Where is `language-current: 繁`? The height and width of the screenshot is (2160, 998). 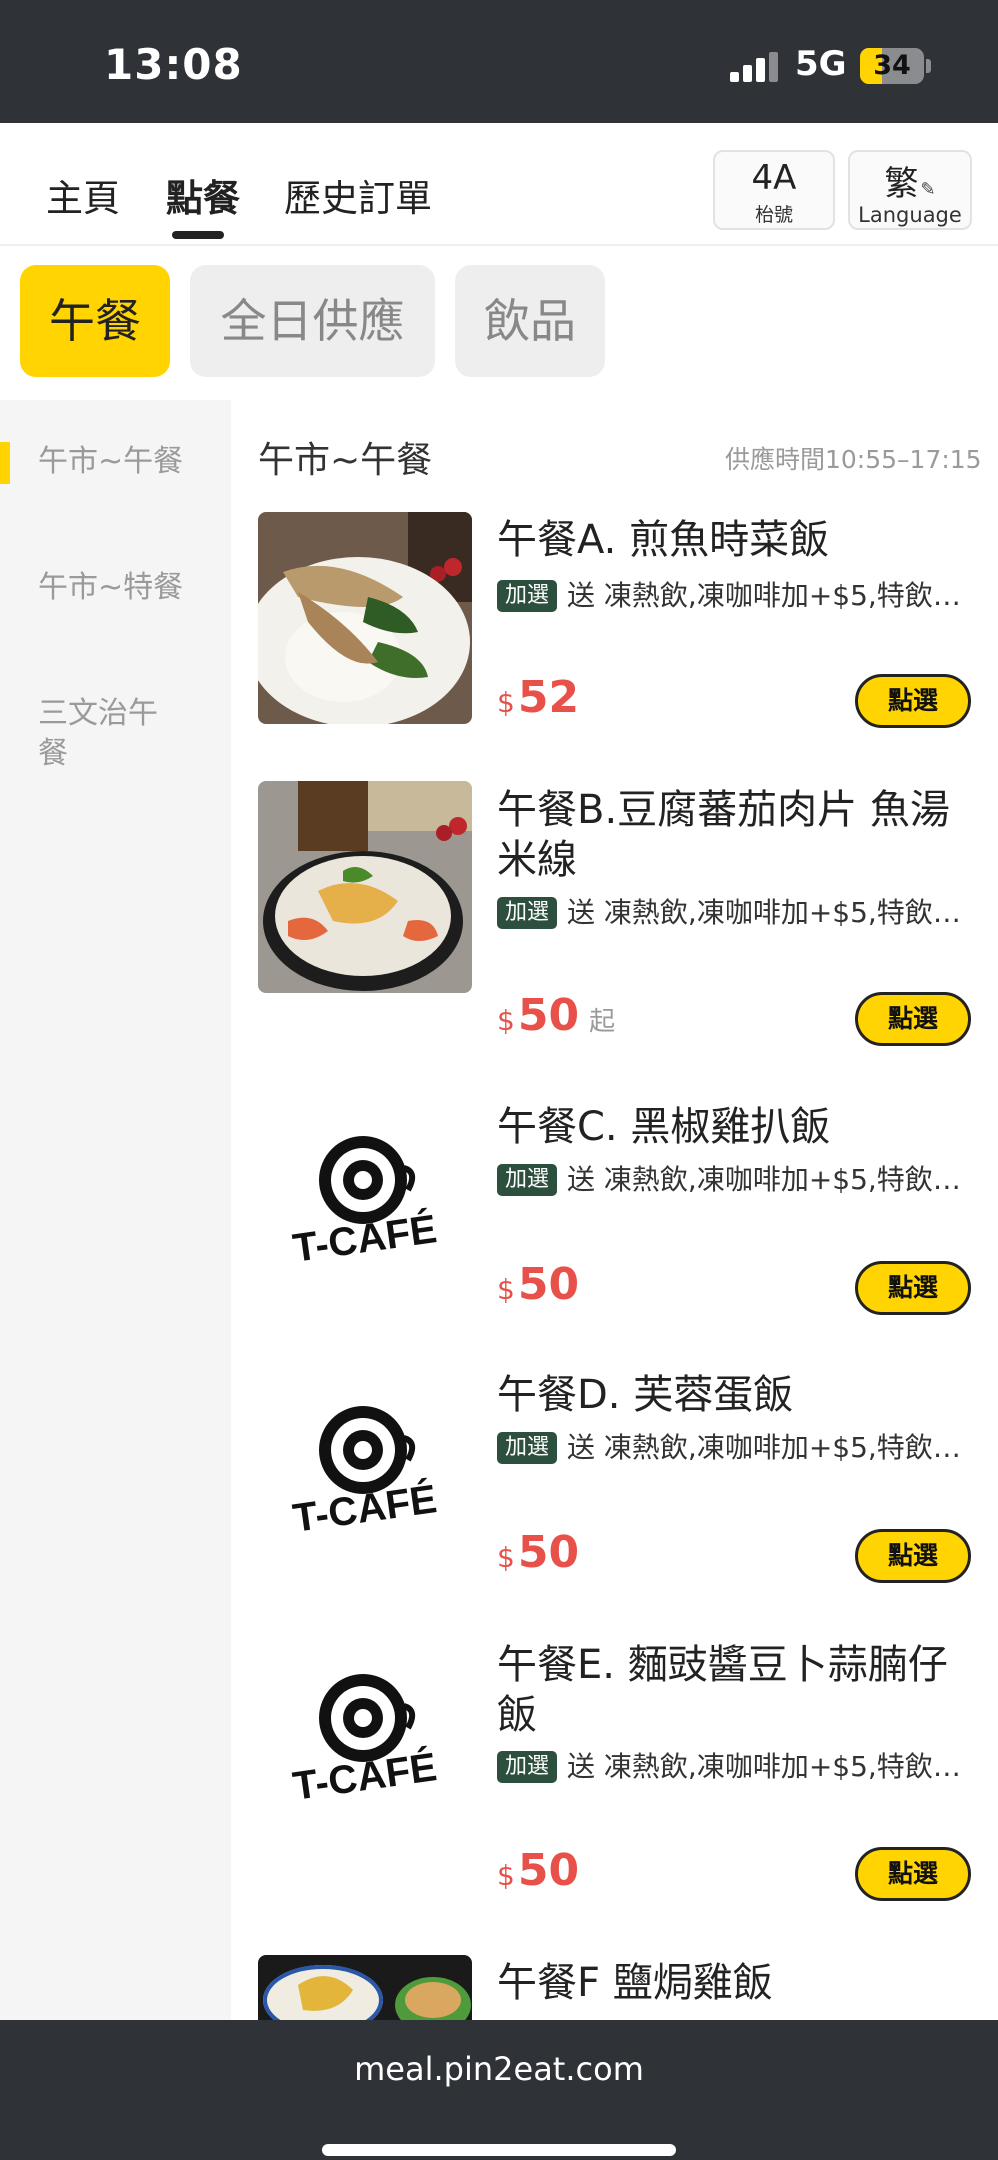
language-current: 繁 is located at coordinates (901, 184).